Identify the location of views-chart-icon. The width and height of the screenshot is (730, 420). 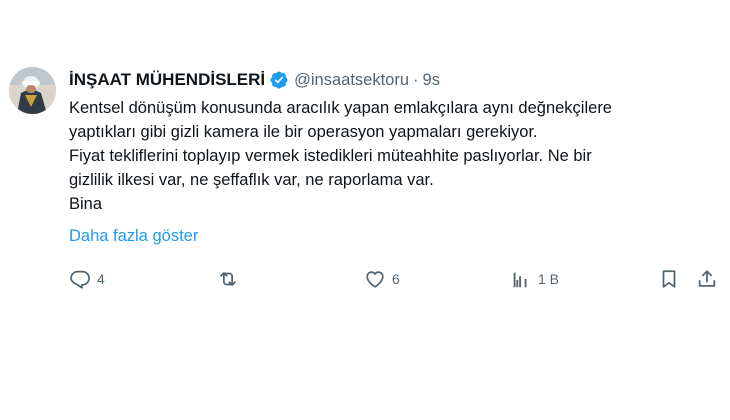
(521, 279).